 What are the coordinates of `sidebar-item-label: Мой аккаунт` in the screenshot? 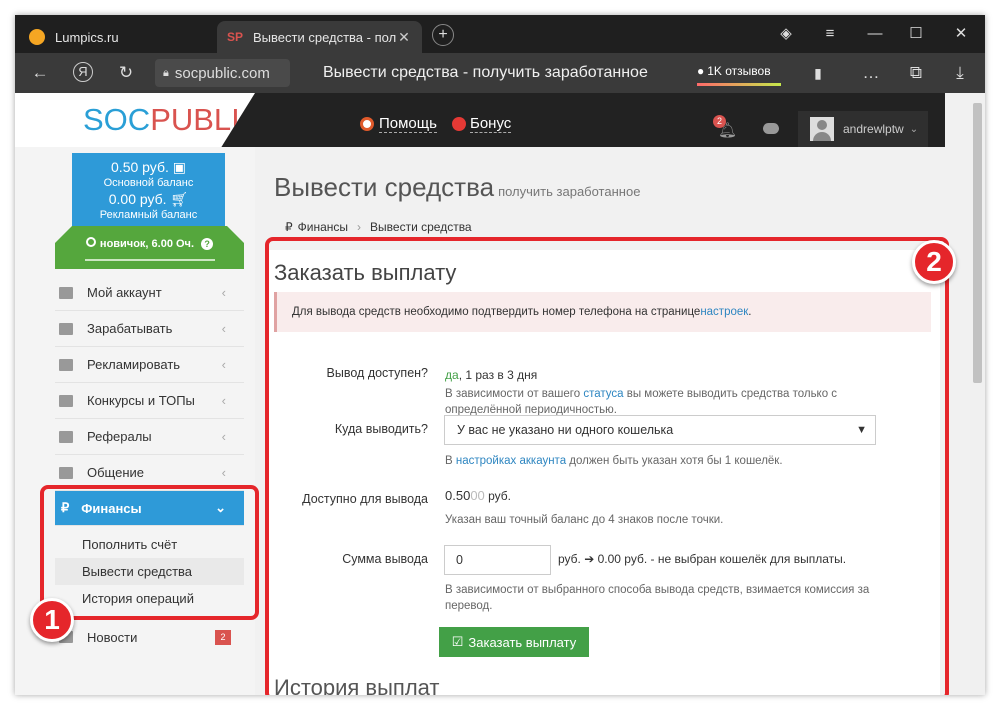 It's located at (124, 292).